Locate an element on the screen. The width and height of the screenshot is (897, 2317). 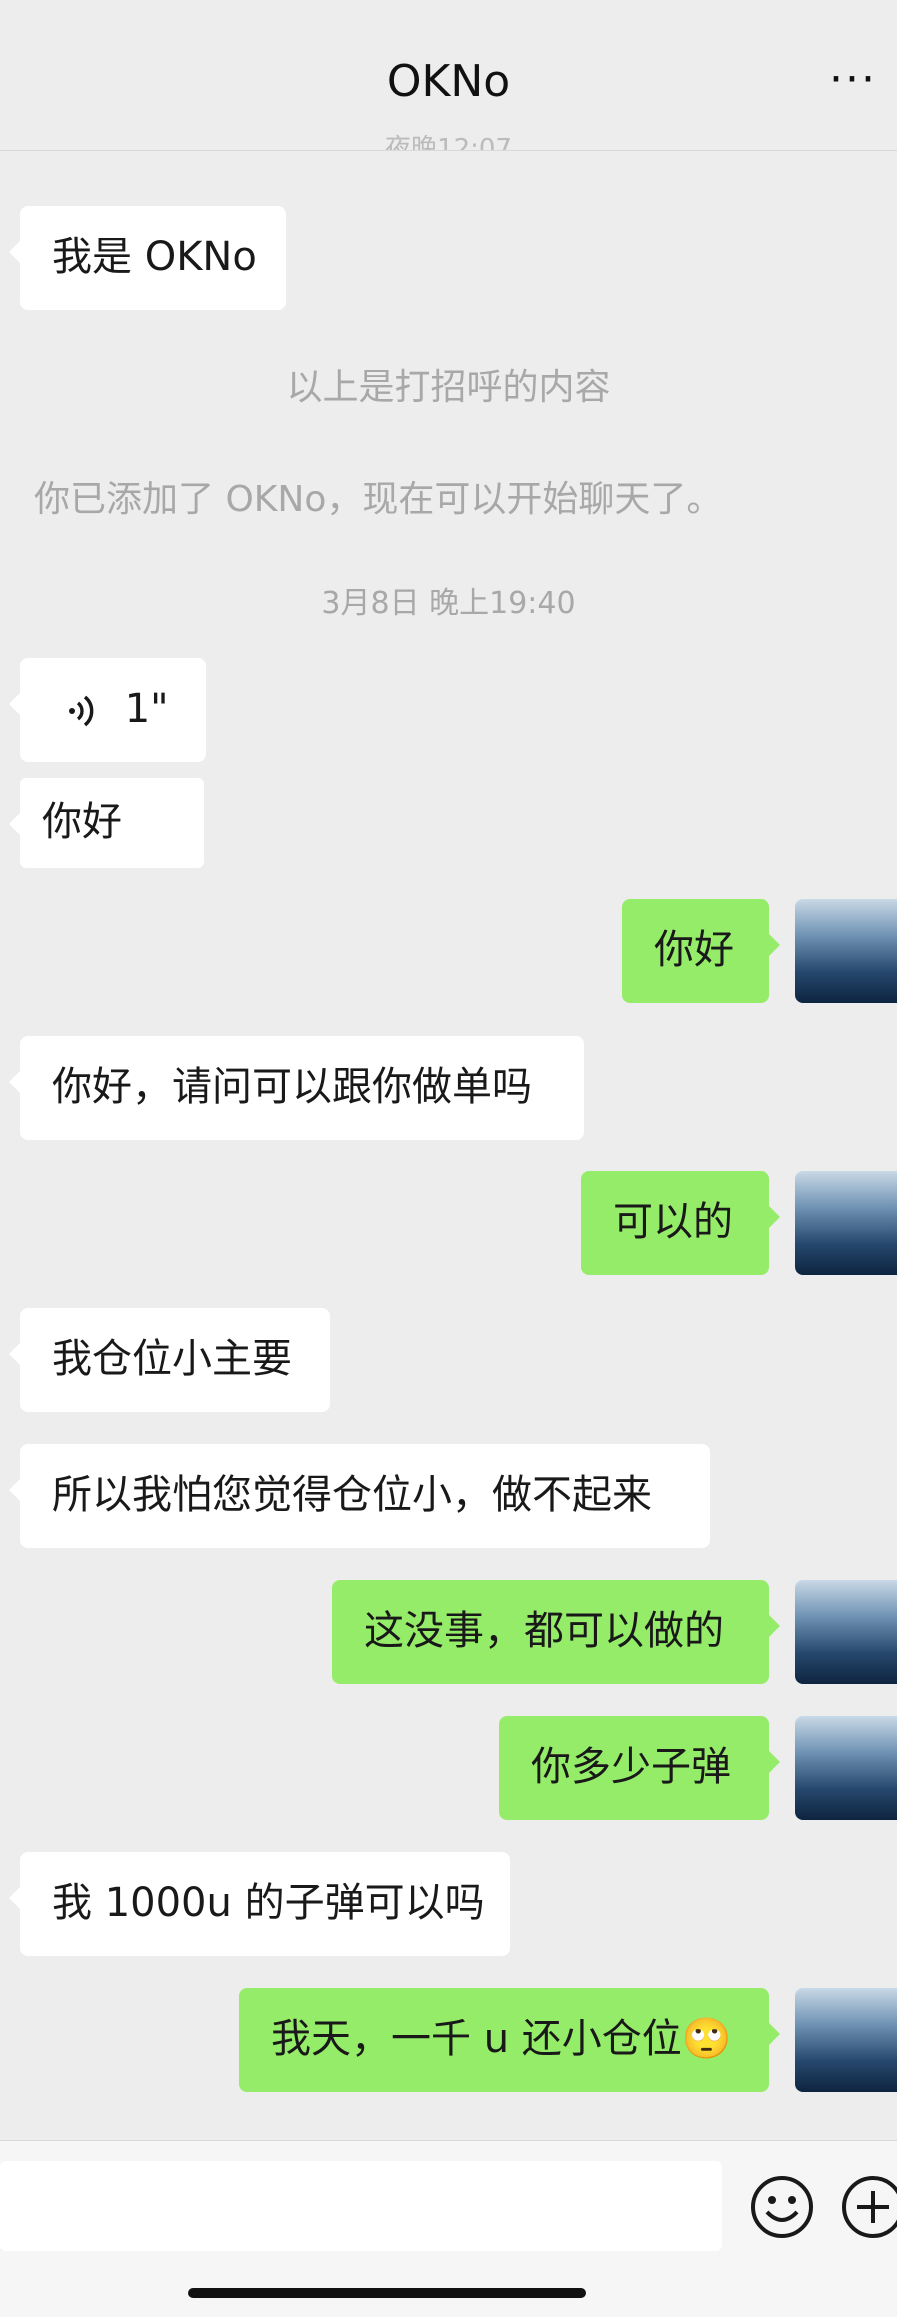
sent-message: 我天，一千 u 还小仓位🙄 is located at coordinates (509, 2040).